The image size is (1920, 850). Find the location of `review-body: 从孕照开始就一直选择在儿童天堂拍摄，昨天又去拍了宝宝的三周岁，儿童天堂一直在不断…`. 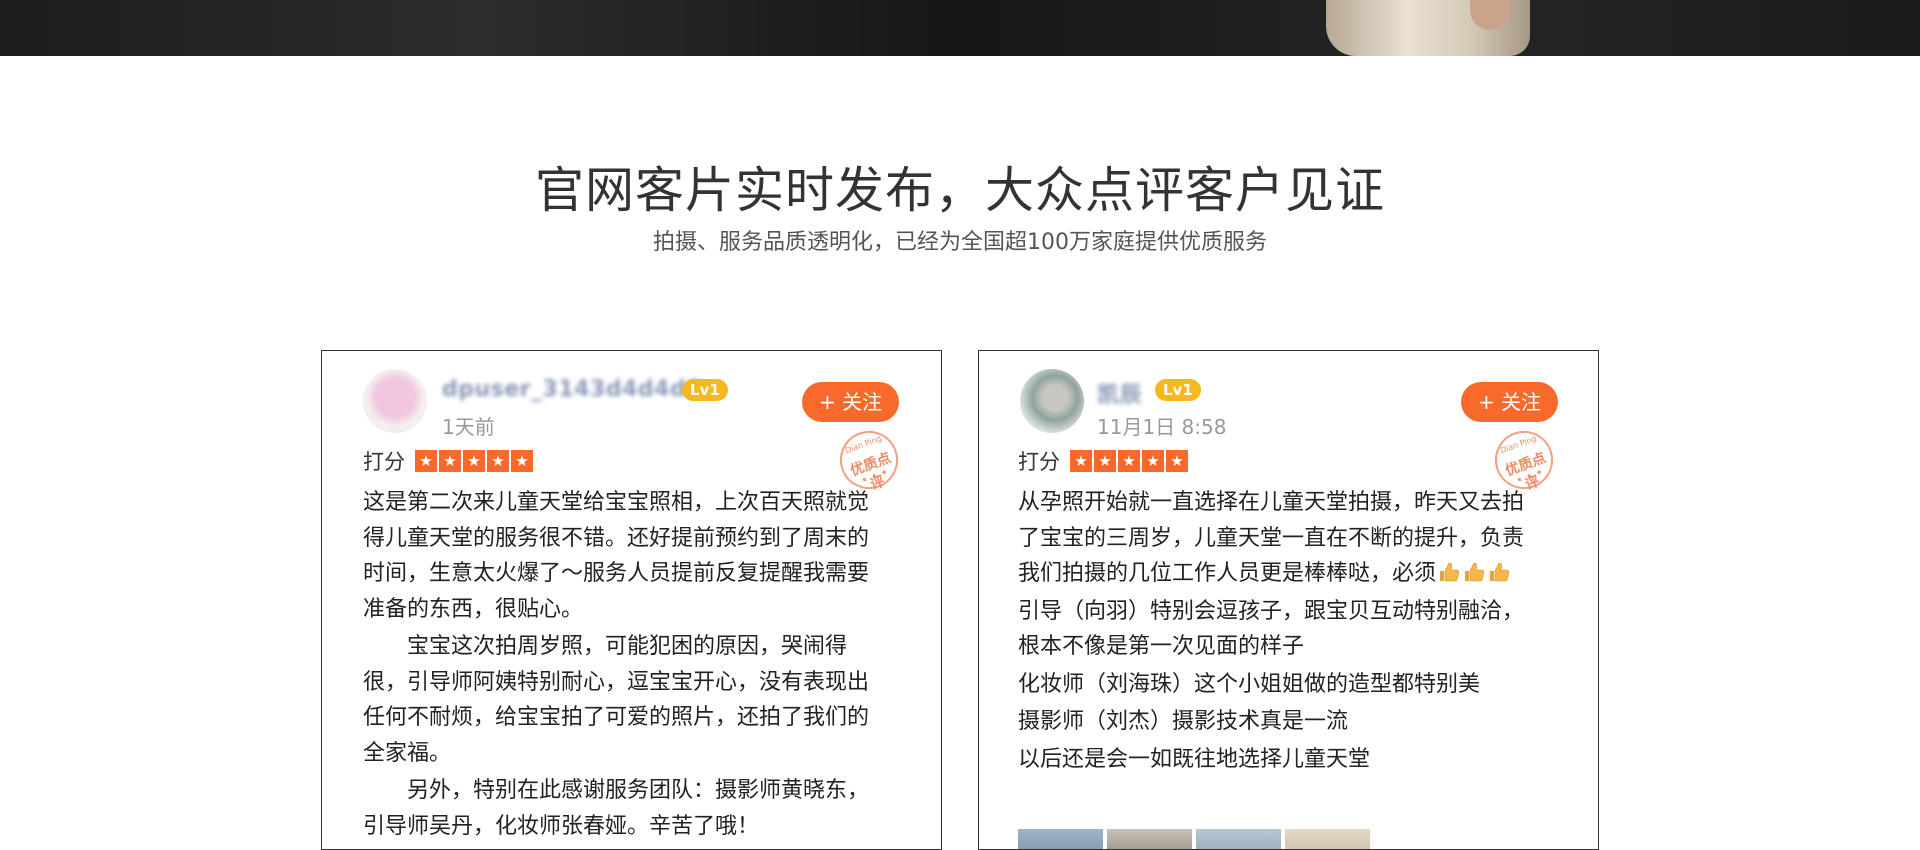

review-body: 从孕照开始就一直选择在儿童天堂拍摄，昨天又去拍了宝宝的三周岁，儿童天堂一直在不断… is located at coordinates (1278, 632).